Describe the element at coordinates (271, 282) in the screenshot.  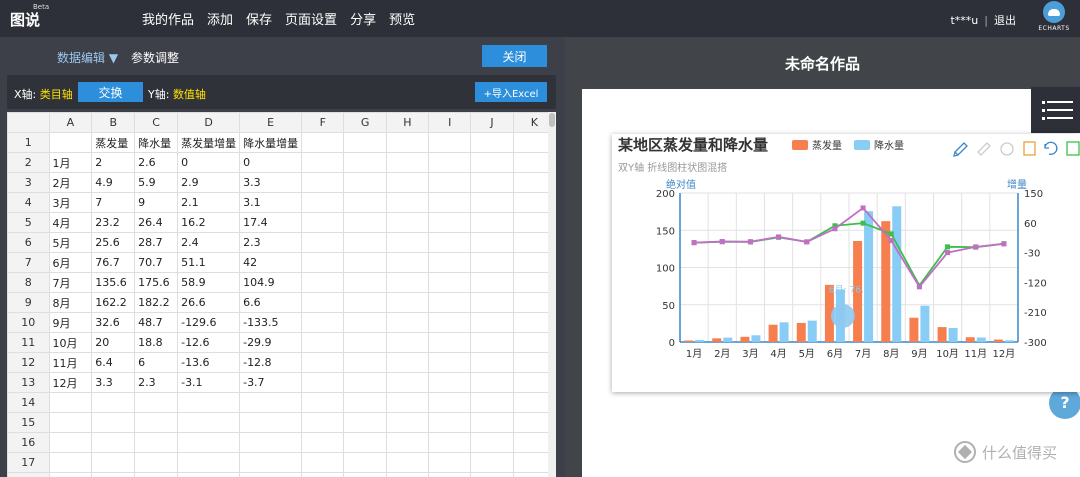
I see `table-cell: 104.9` at that location.